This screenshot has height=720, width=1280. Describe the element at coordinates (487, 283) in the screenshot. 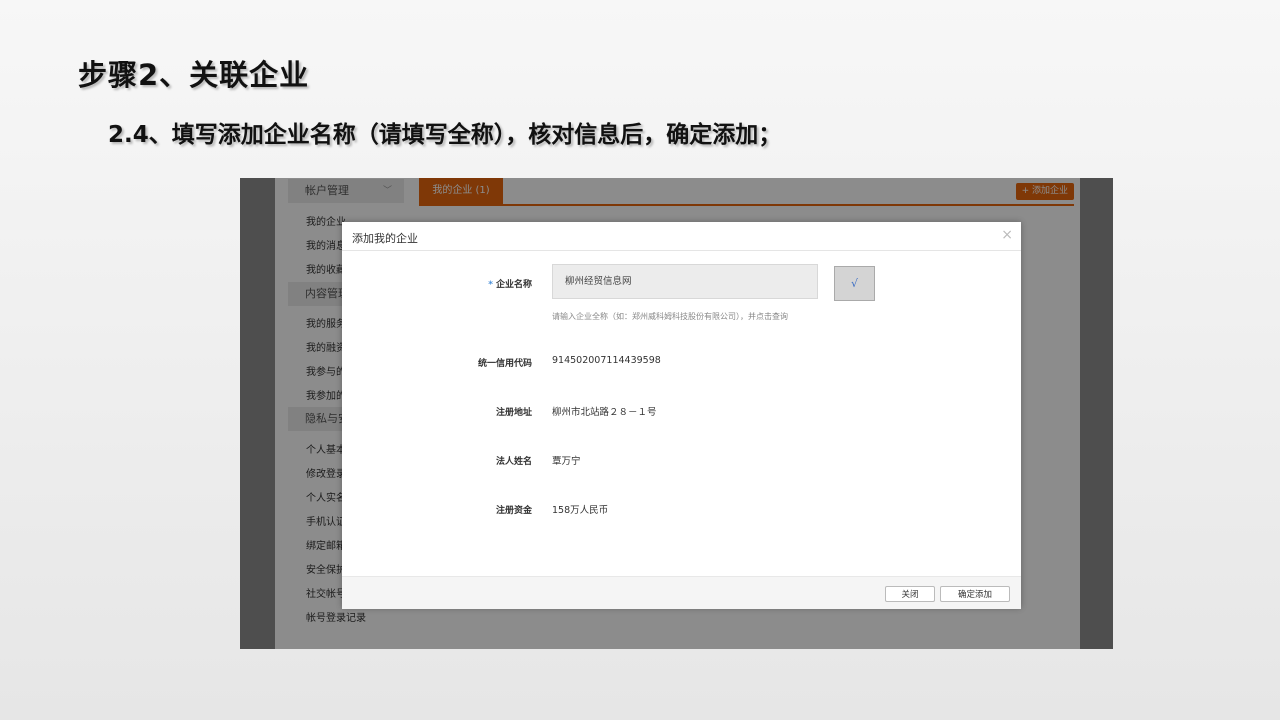

I see `company-name-label: * 企业名称` at that location.